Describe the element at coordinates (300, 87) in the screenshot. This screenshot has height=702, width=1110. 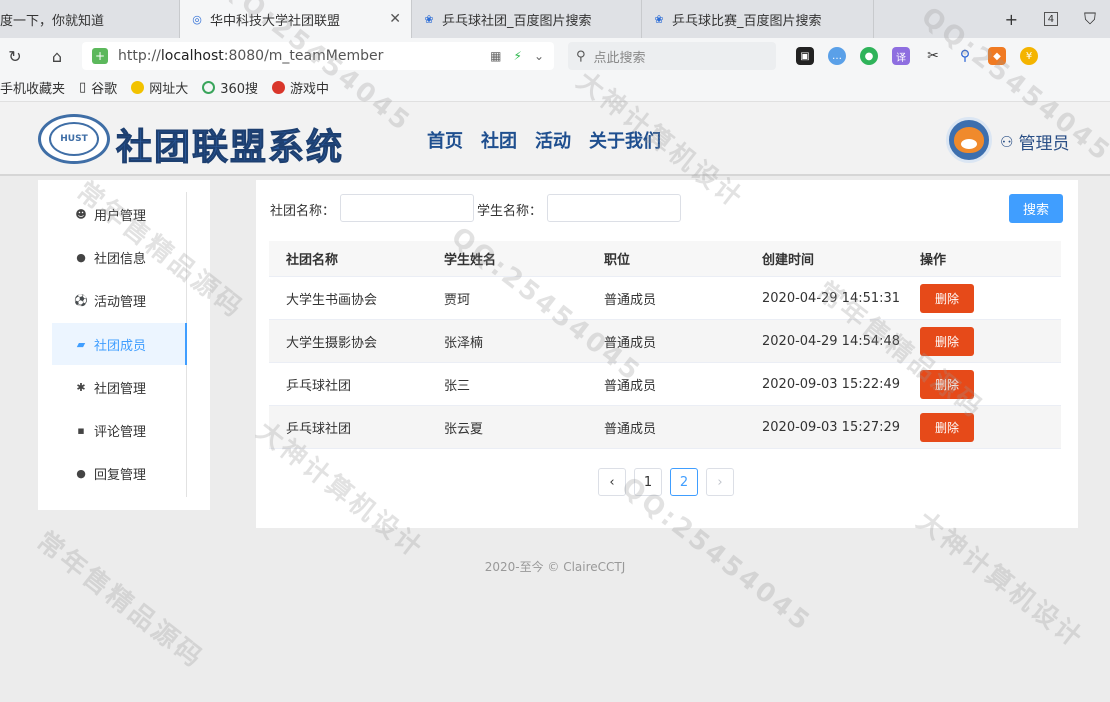
I see `bookmark-item: 游戏中` at that location.